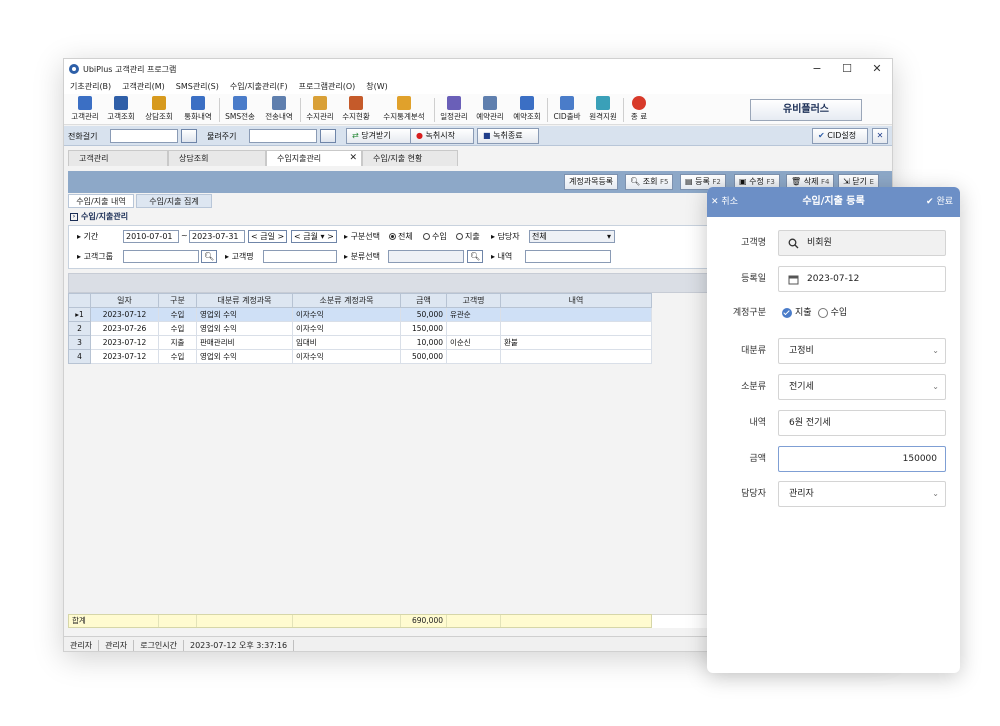 This screenshot has height=726, width=1000. I want to click on cell-detail: 환불, so click(576, 342).